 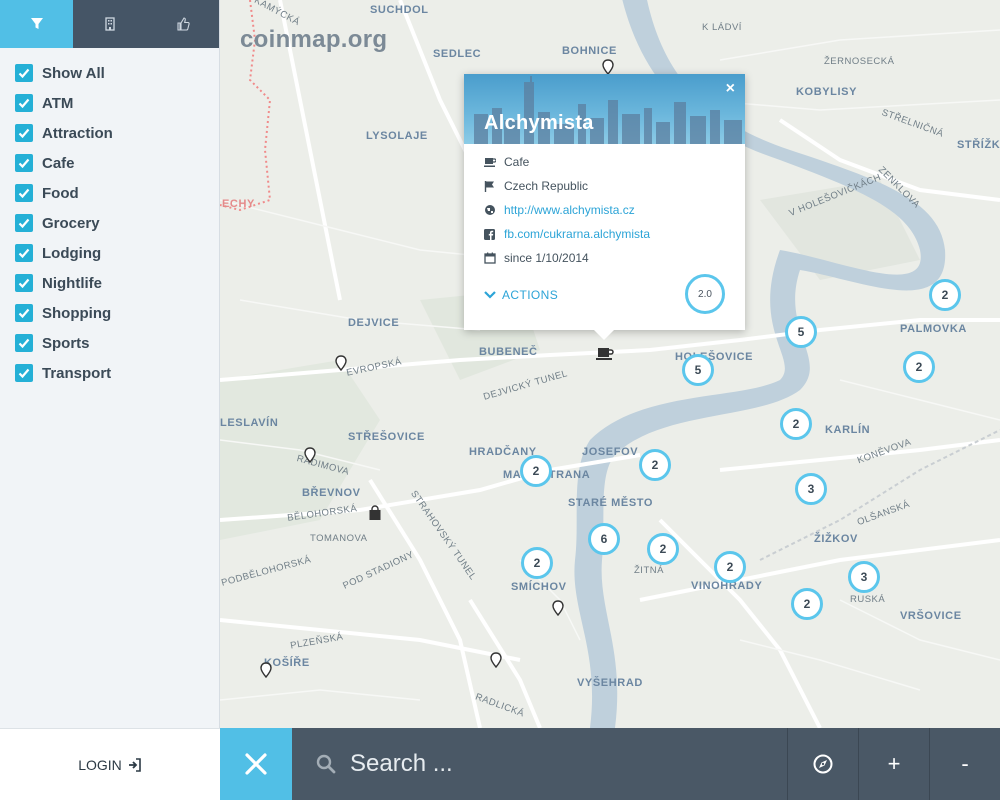 I want to click on compass-icon, so click(x=823, y=764).